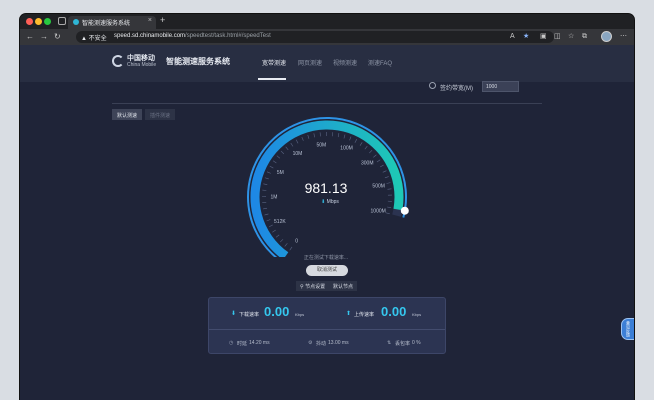 The width and height of the screenshot is (654, 400). I want to click on feedback-float-tab: 意见反馈, so click(627, 329).